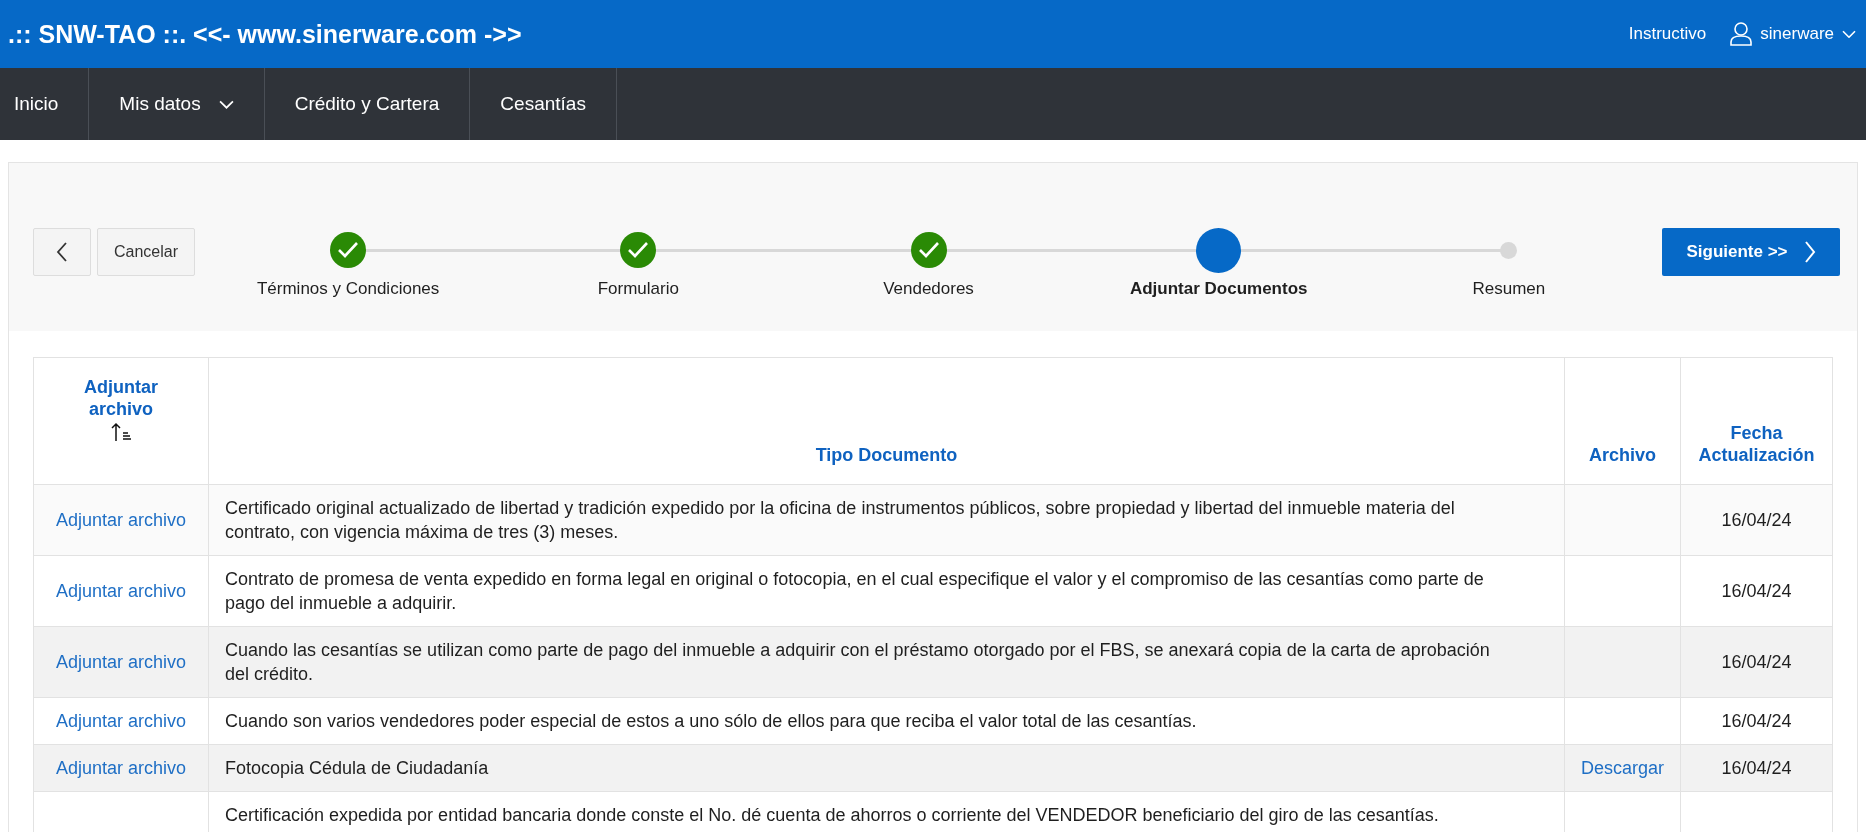 The height and width of the screenshot is (832, 1866). I want to click on document-type-cell: Cuando las cesantías se utilizan como parte de pago del inmueble a adquirir con el préstamo otorgado por el FBS, se anexará copia de la carta de aprobación del crédito., so click(857, 662).